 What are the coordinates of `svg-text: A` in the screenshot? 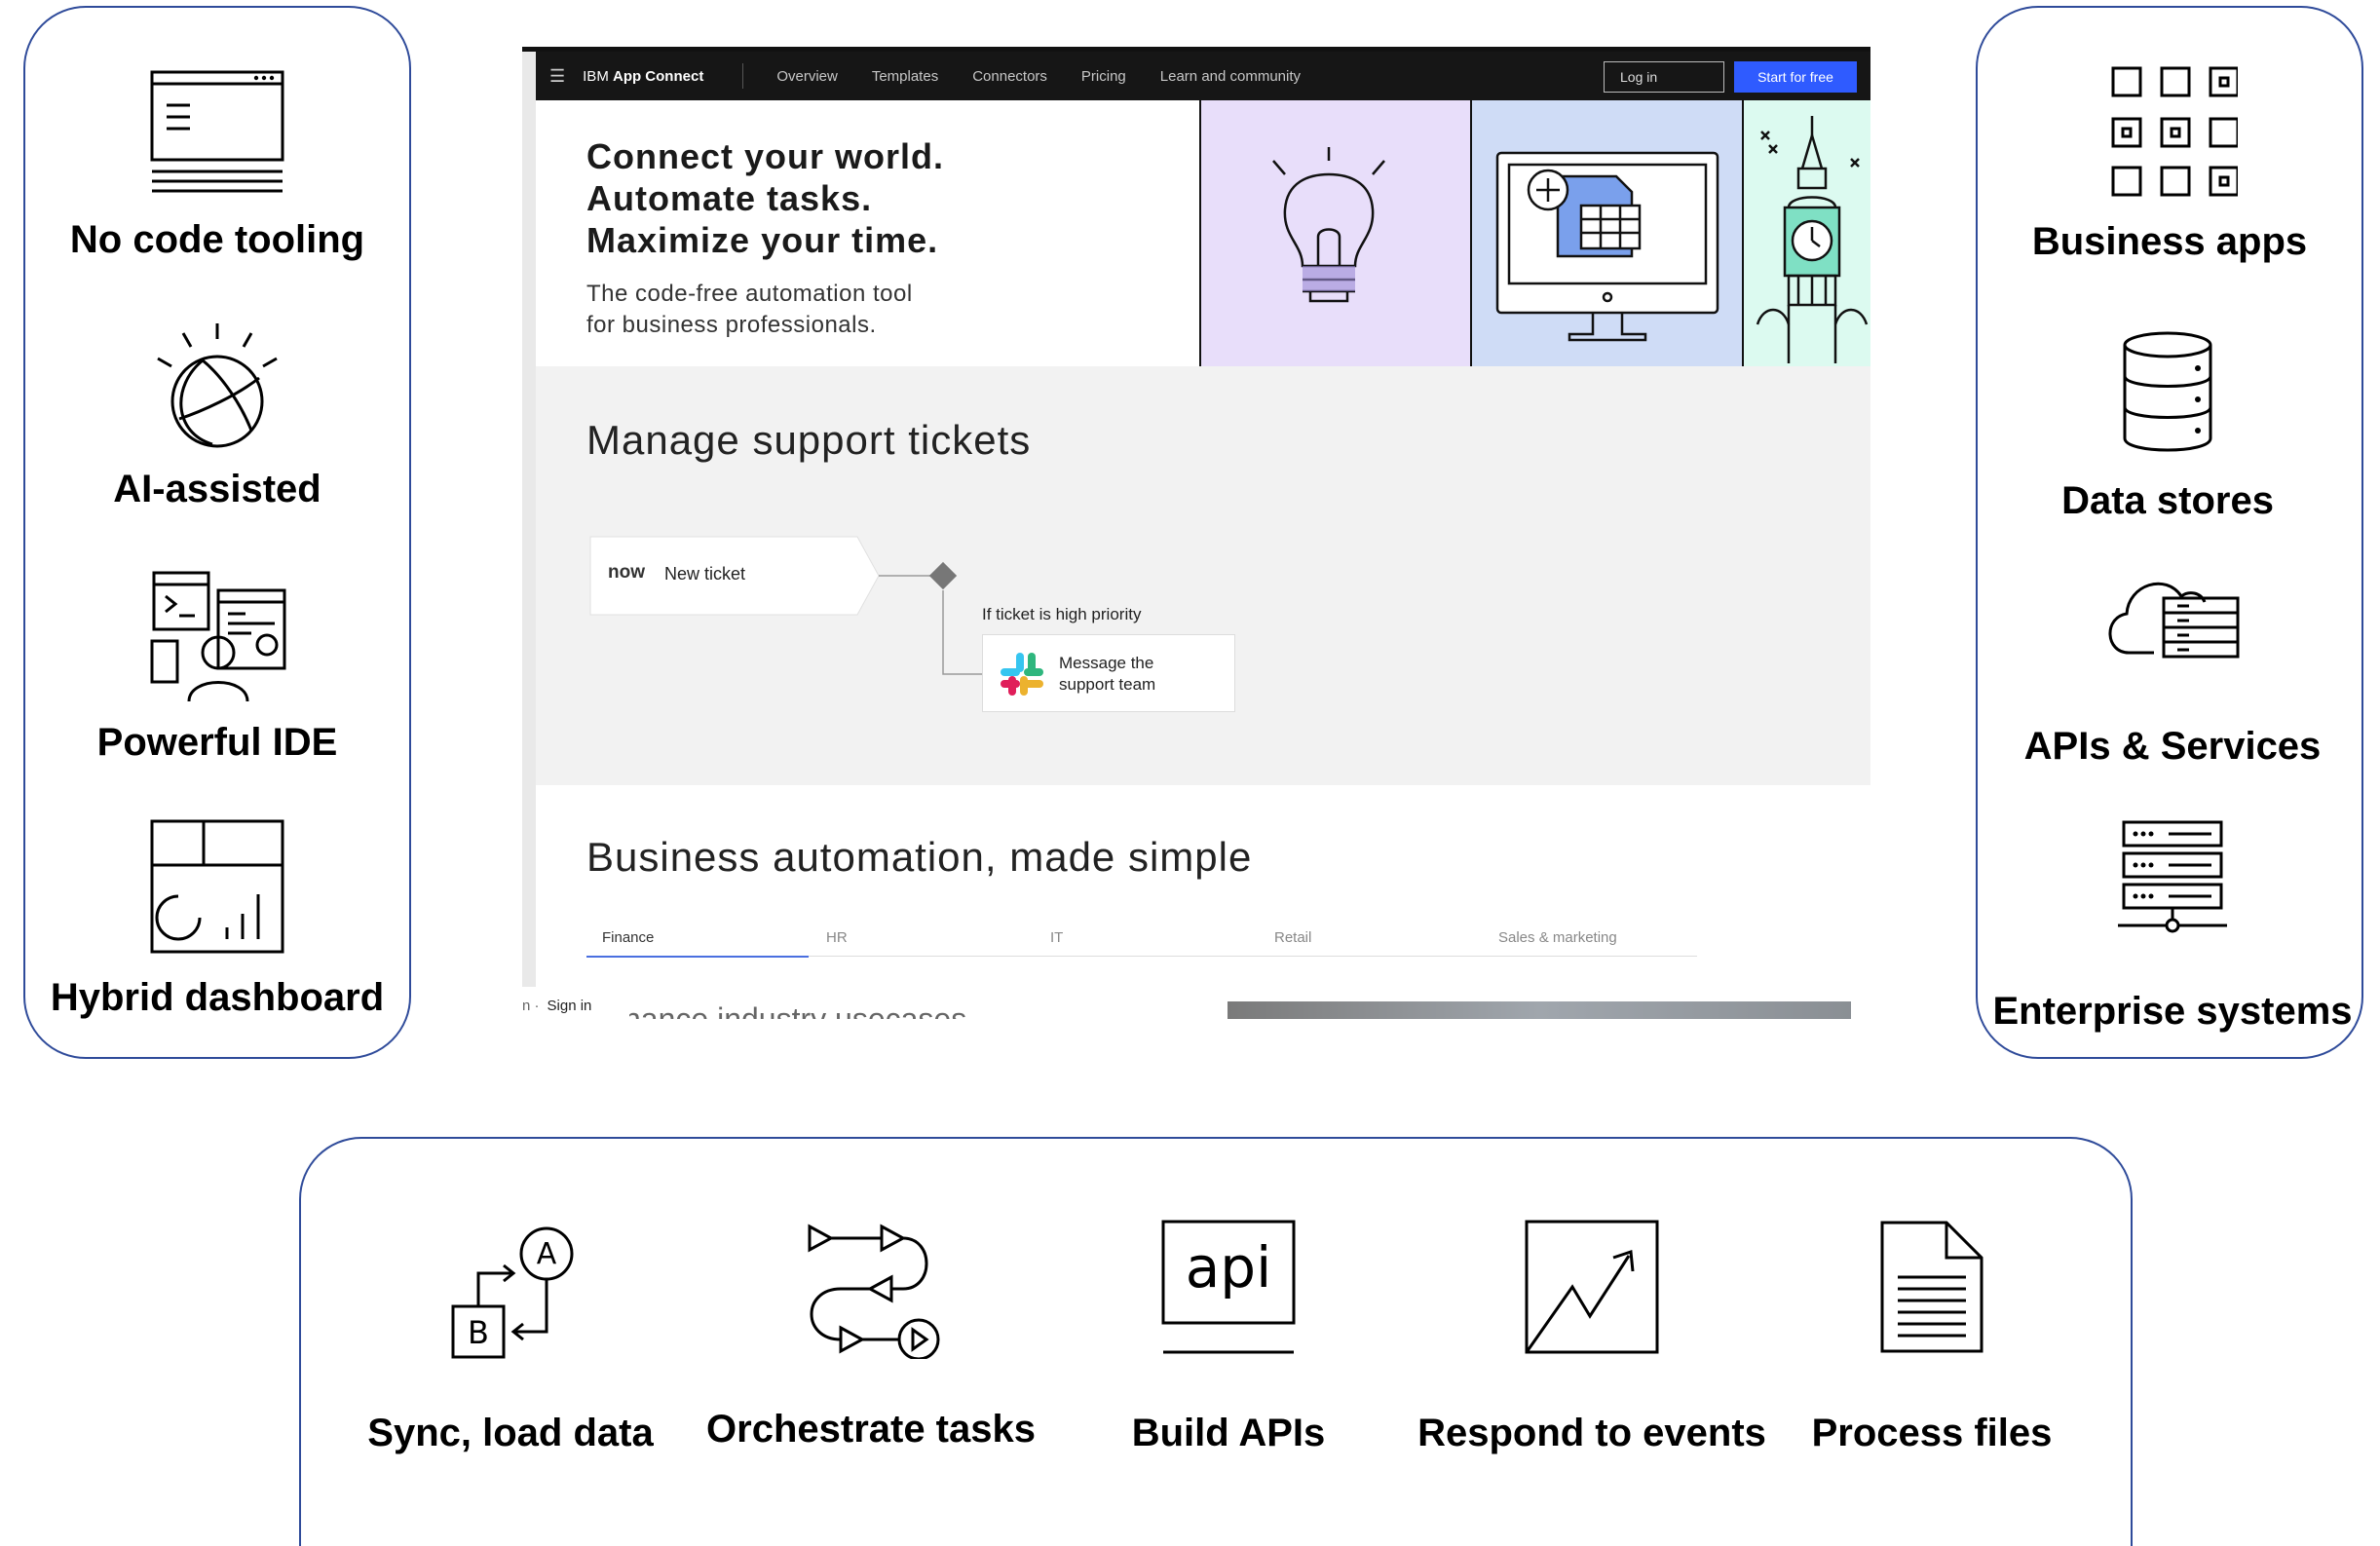 It's located at (547, 1254).